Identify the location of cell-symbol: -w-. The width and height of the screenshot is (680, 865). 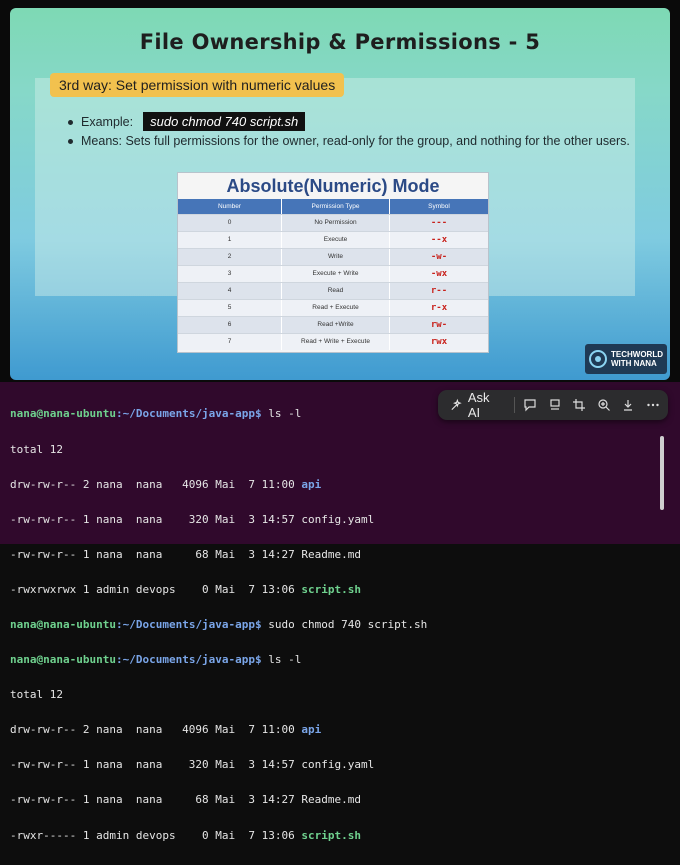
(439, 257).